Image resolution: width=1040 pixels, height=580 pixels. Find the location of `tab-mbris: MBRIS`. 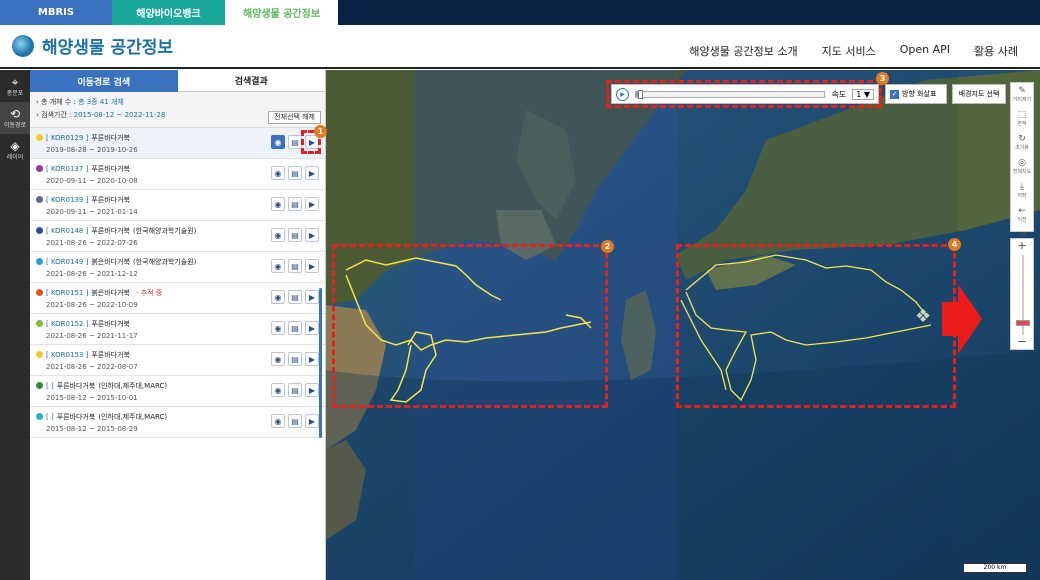

tab-mbris: MBRIS is located at coordinates (56, 12).